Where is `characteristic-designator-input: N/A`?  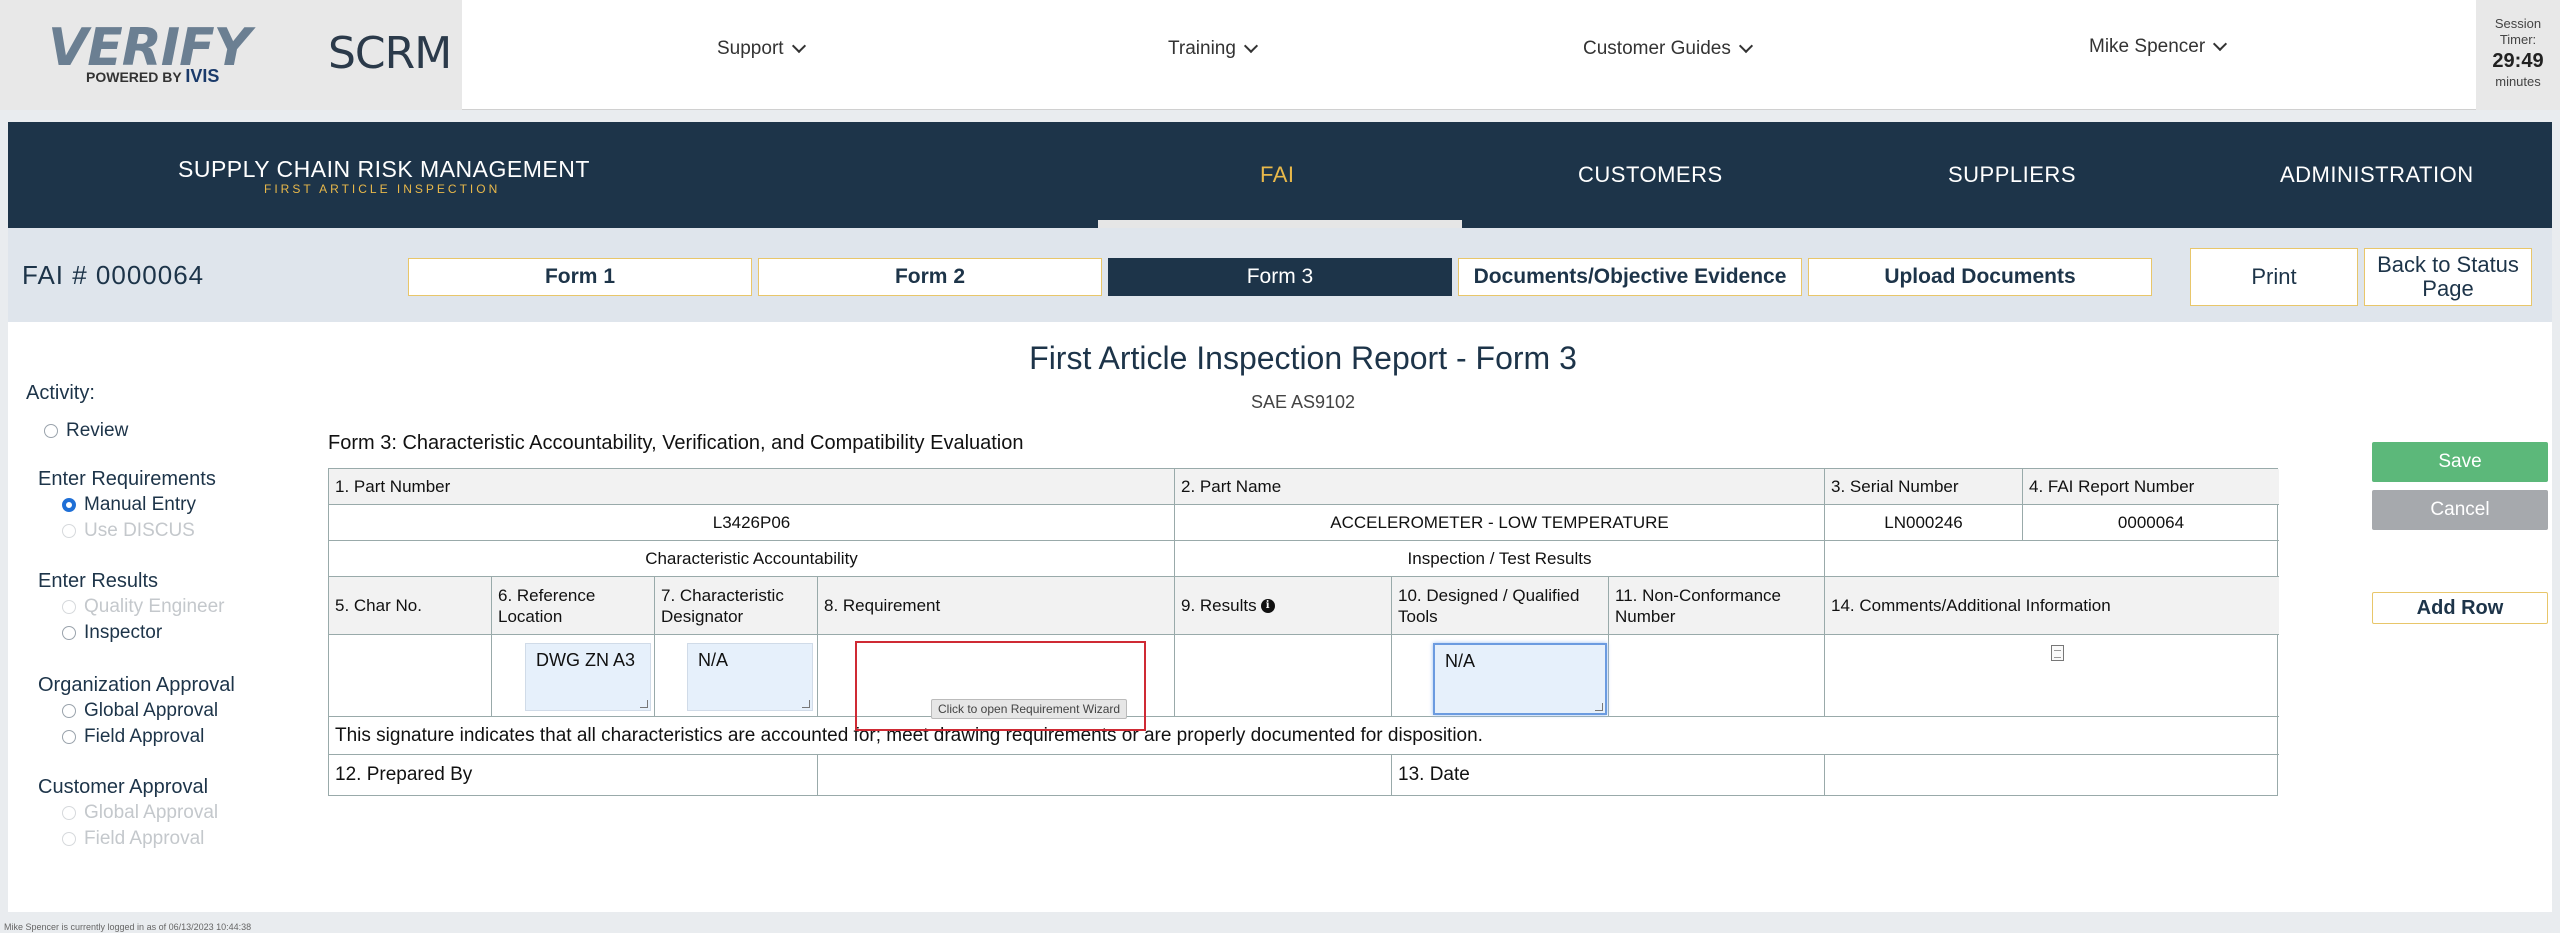
characteristic-designator-input: N/A is located at coordinates (750, 677).